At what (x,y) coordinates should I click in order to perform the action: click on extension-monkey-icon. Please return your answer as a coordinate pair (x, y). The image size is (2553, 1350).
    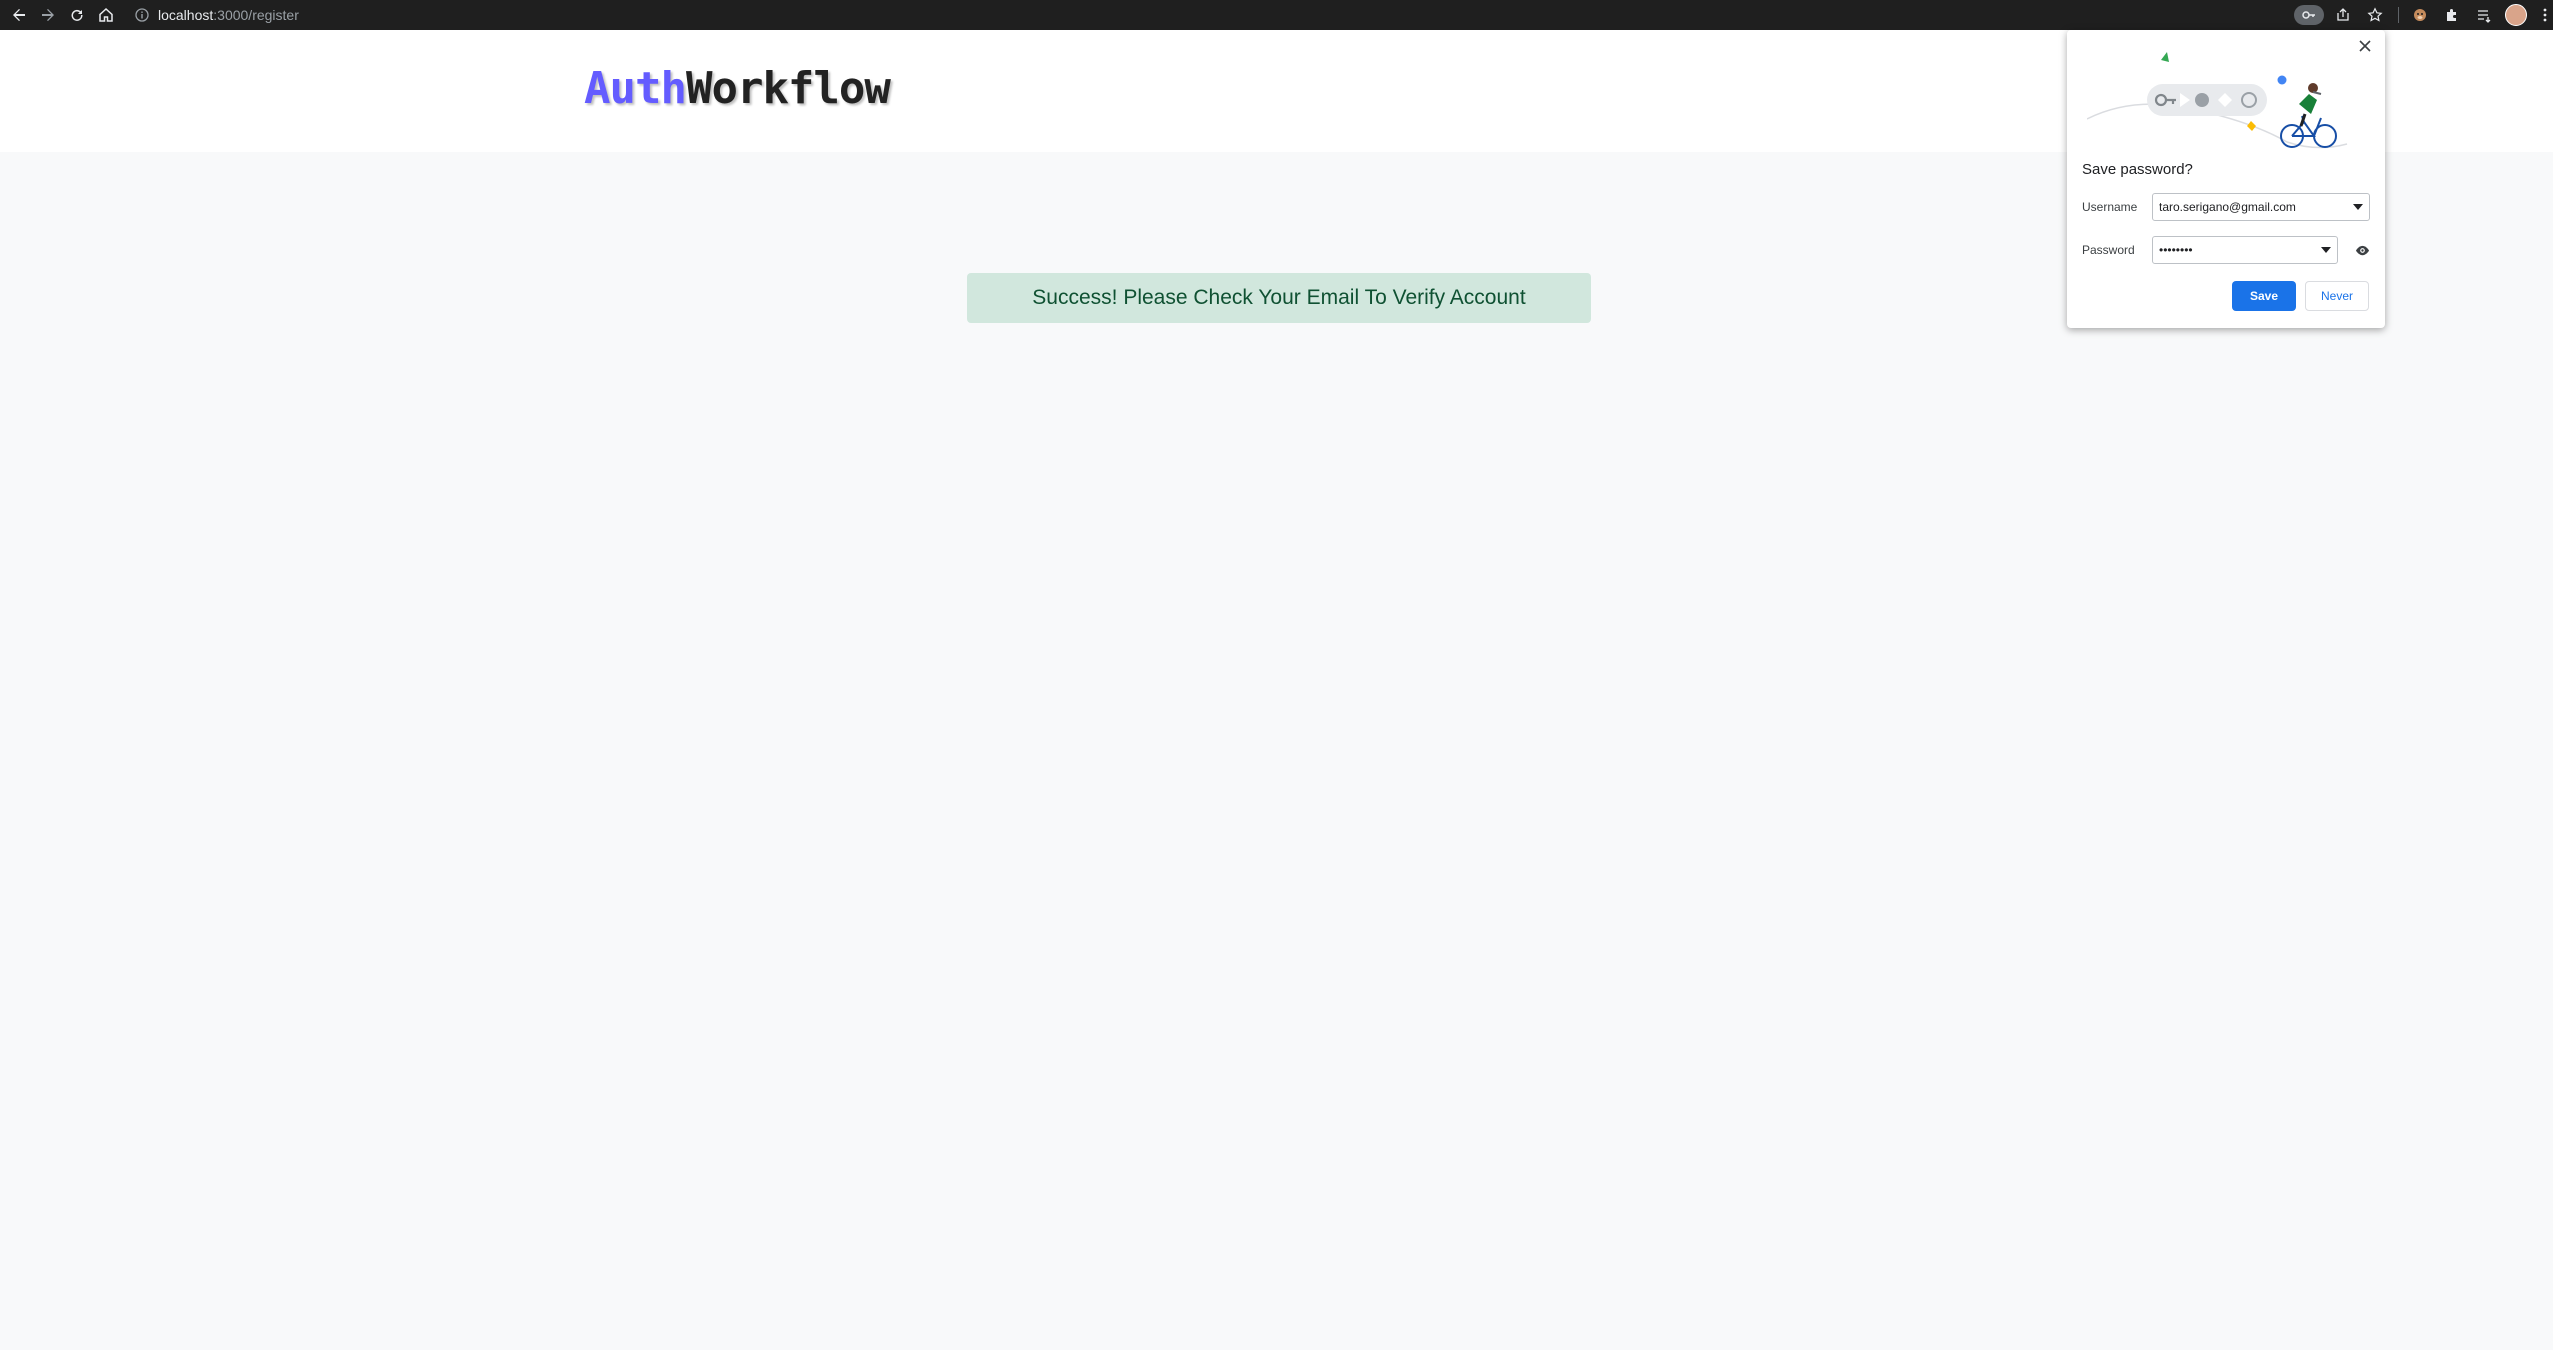
    Looking at the image, I should click on (2420, 15).